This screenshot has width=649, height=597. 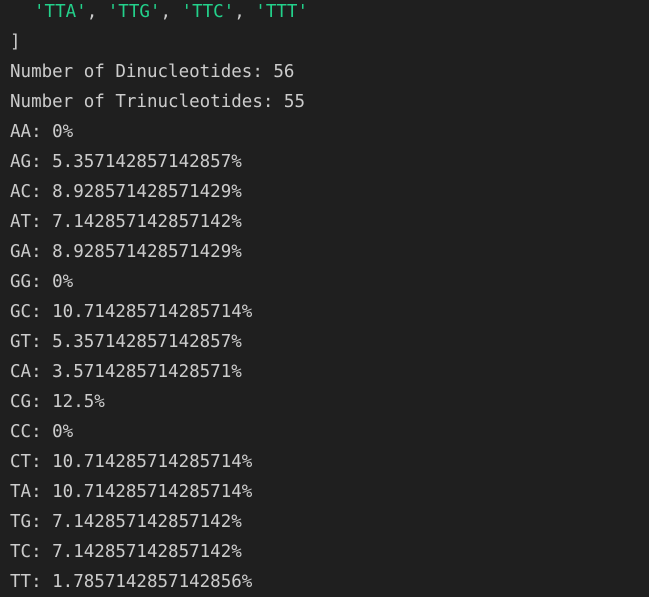 I want to click on dinucleotide-count-line: Number of Dinucleotides: 56, so click(x=152, y=72).